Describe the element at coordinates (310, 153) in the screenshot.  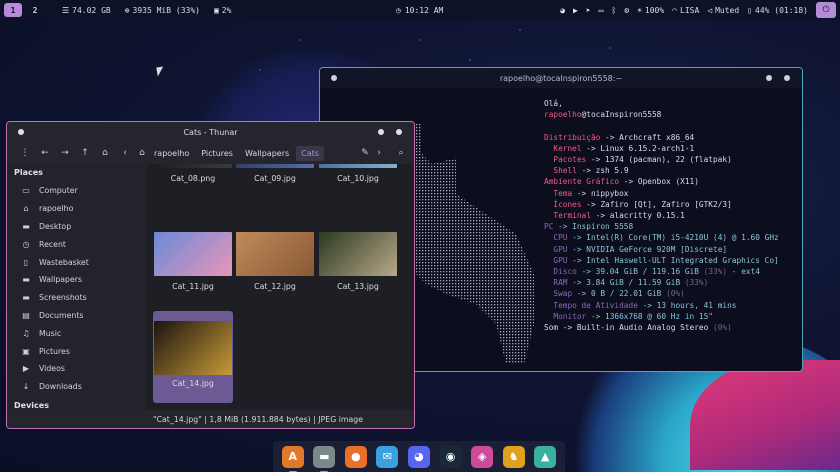
I see `breadcrumb-cats: Cats` at that location.